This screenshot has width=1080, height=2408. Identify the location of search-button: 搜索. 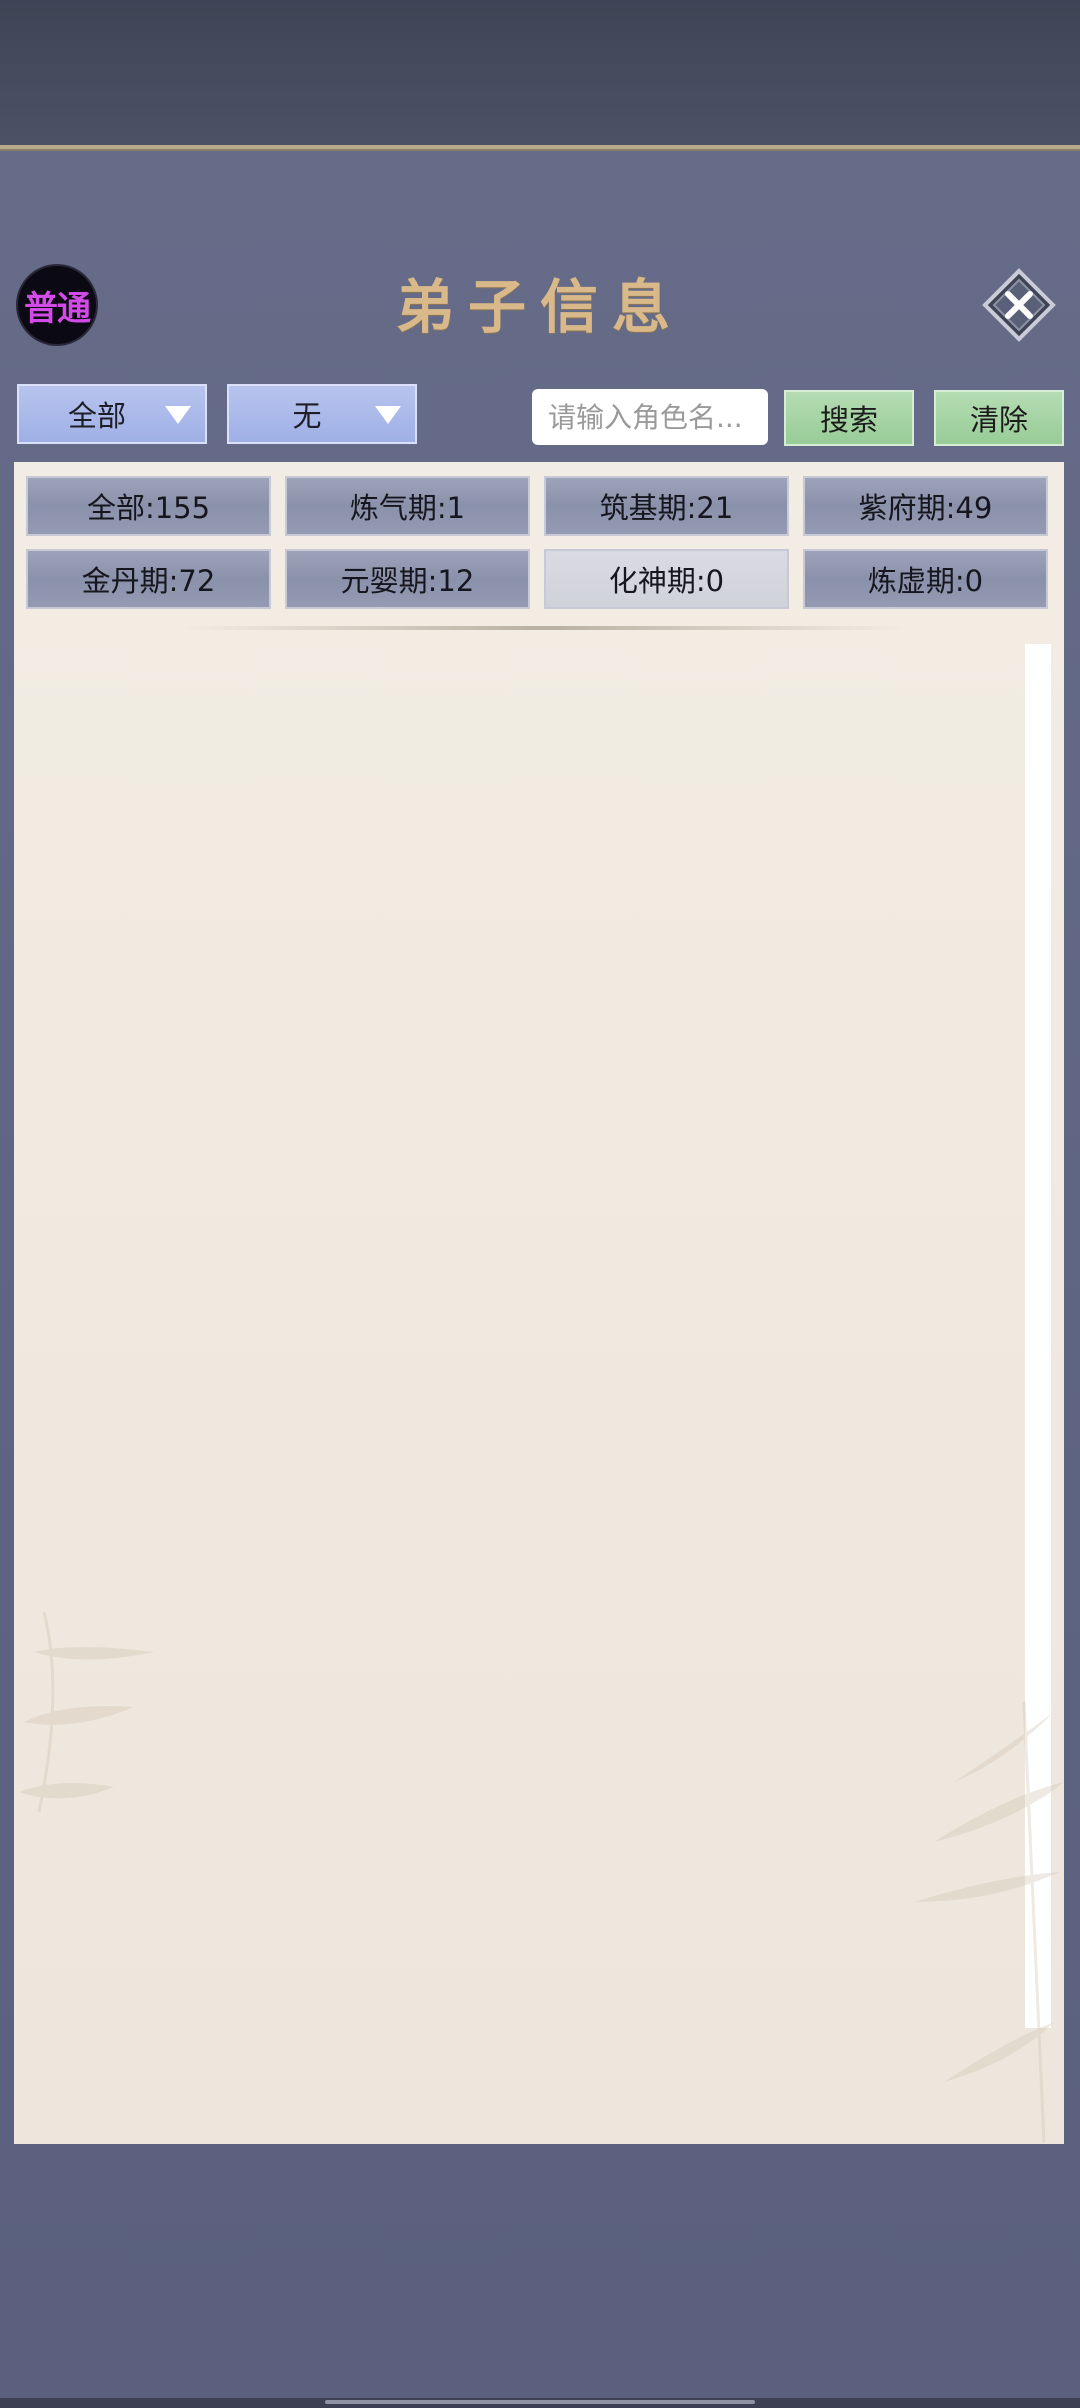
(849, 418).